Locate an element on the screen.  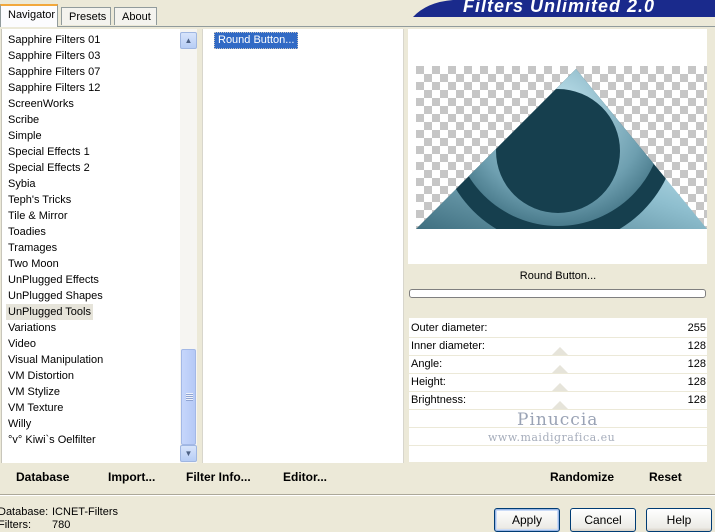
status-filters: Filters: 780 is located at coordinates (35, 525).